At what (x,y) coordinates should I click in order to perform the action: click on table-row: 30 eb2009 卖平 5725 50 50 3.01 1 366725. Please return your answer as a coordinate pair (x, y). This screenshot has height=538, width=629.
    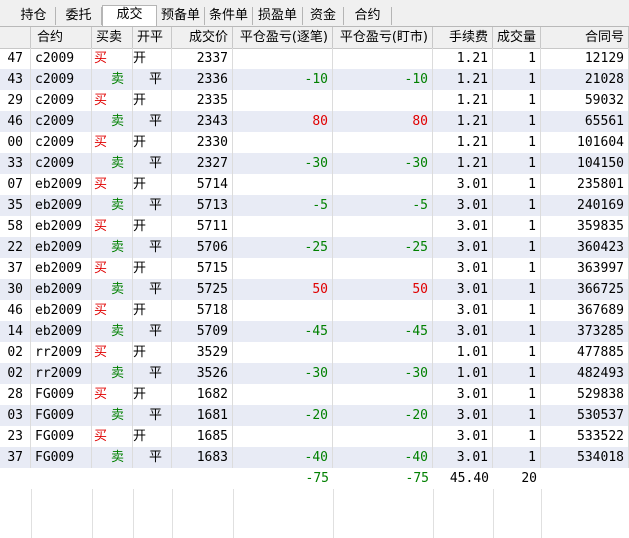
    Looking at the image, I should click on (314, 289).